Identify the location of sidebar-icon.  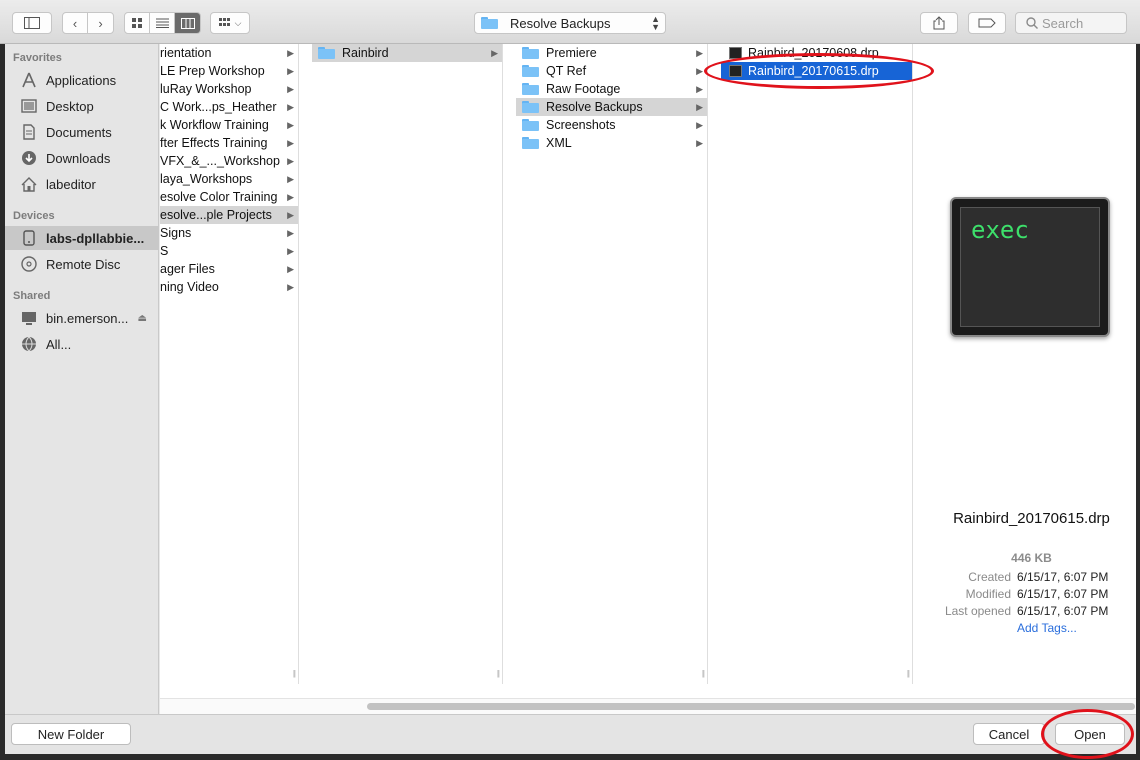
(32, 23).